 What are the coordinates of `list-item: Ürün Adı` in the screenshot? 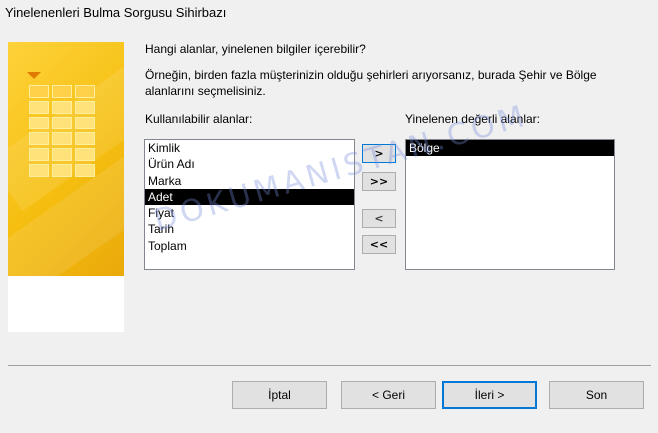 It's located at (249, 164).